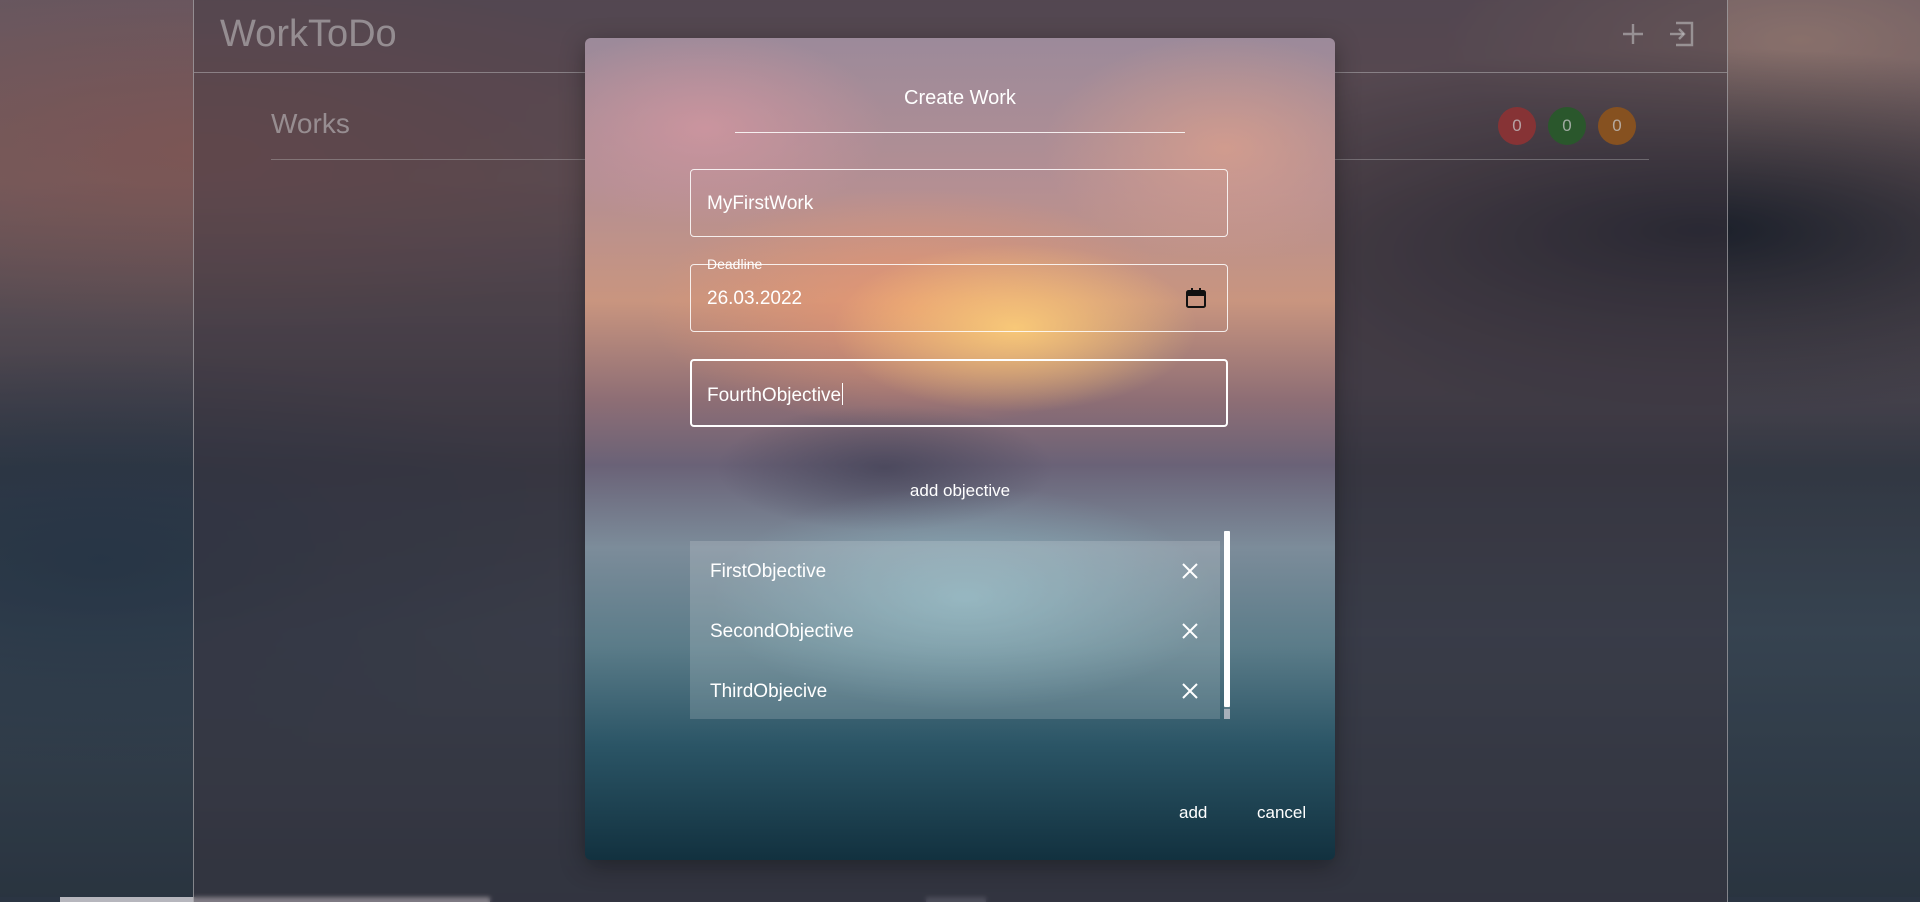  What do you see at coordinates (735, 264) in the screenshot?
I see `deadline-label: Deadline` at bounding box center [735, 264].